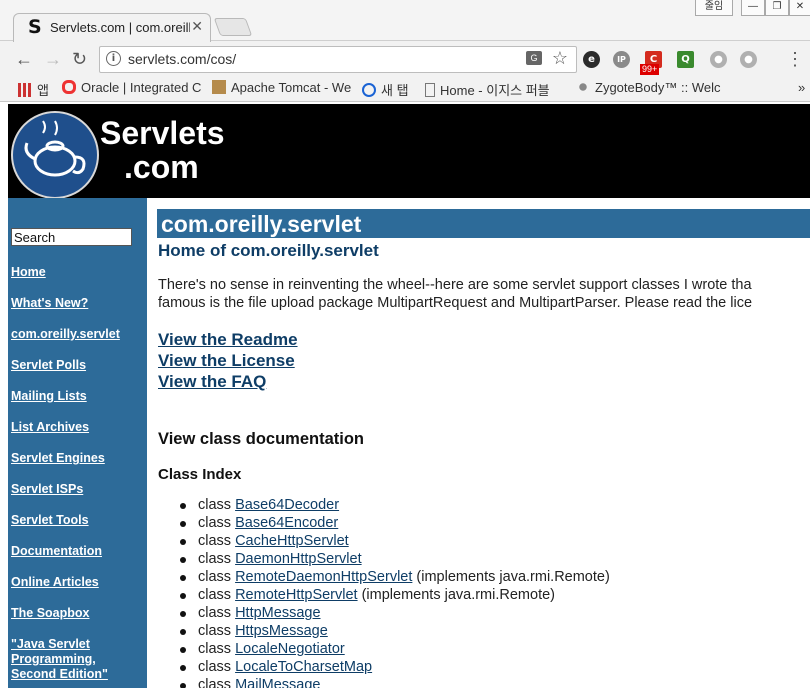 The image size is (810, 688). What do you see at coordinates (261, 224) in the screenshot?
I see `page-title: com.oreilly.servlet` at bounding box center [261, 224].